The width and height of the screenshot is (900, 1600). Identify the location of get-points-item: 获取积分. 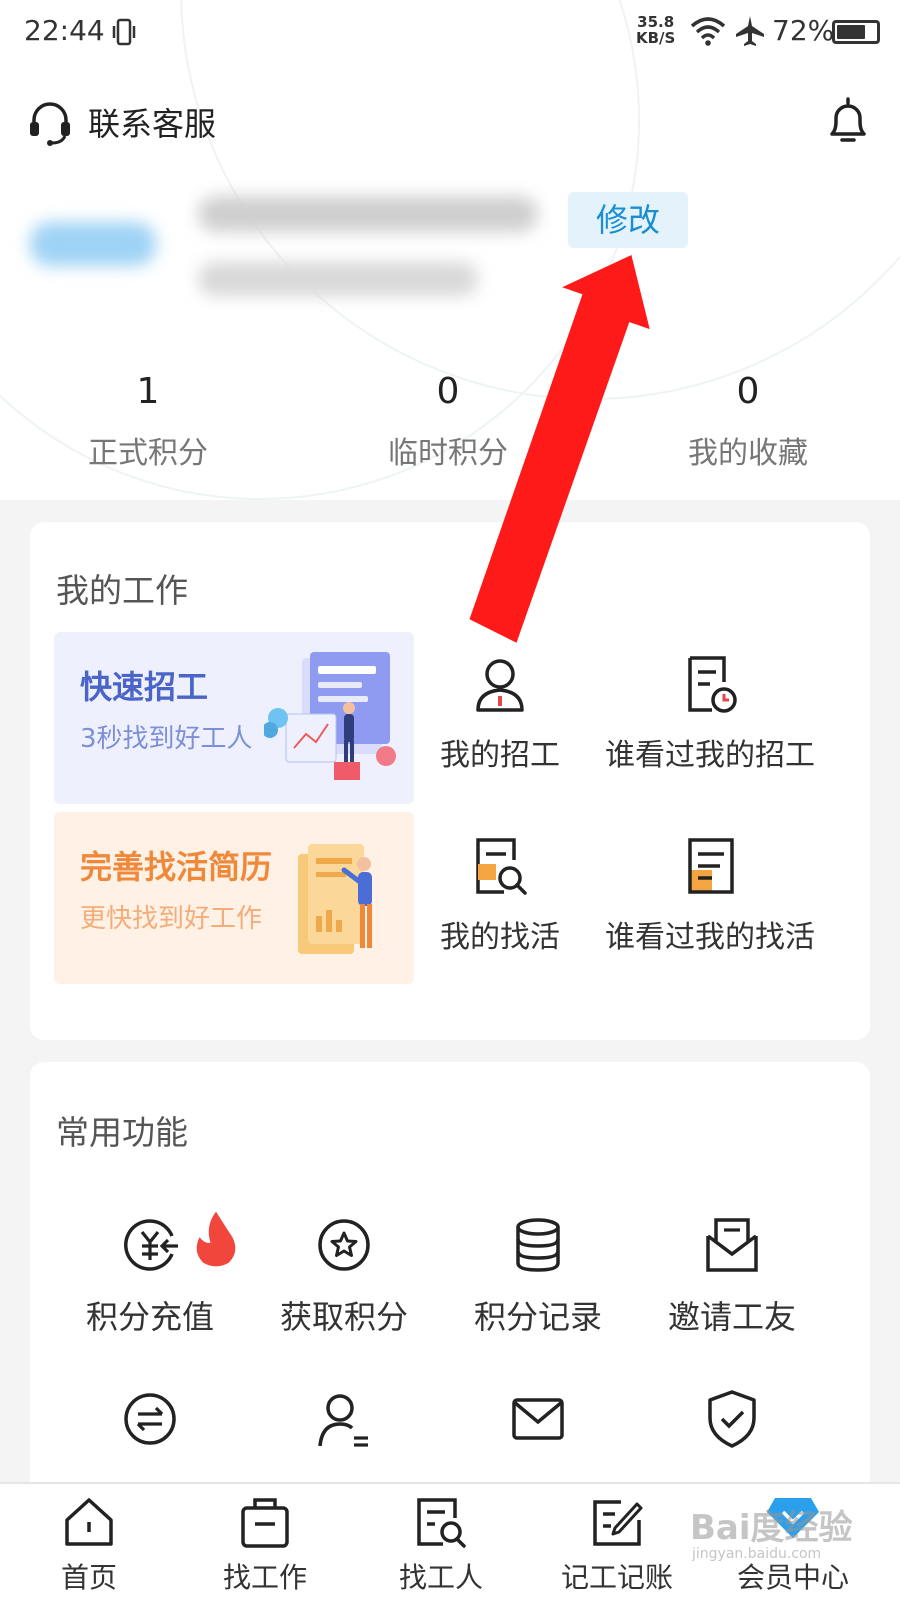
(344, 1276).